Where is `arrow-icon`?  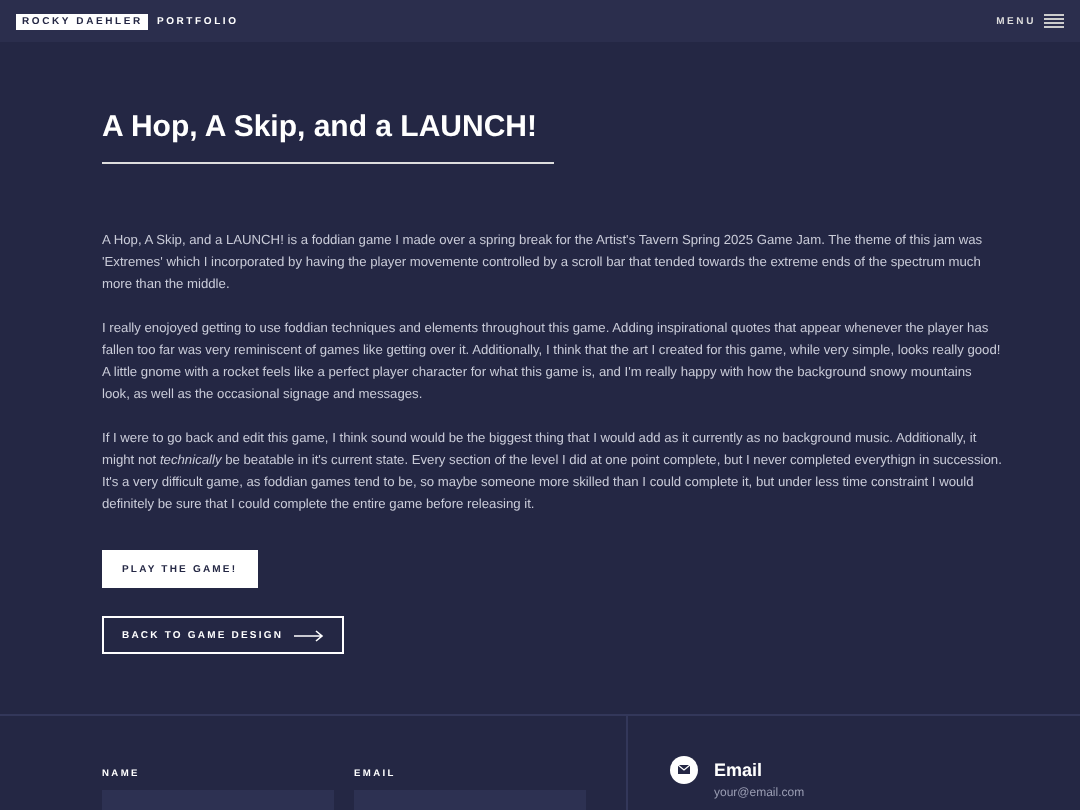 arrow-icon is located at coordinates (308, 635).